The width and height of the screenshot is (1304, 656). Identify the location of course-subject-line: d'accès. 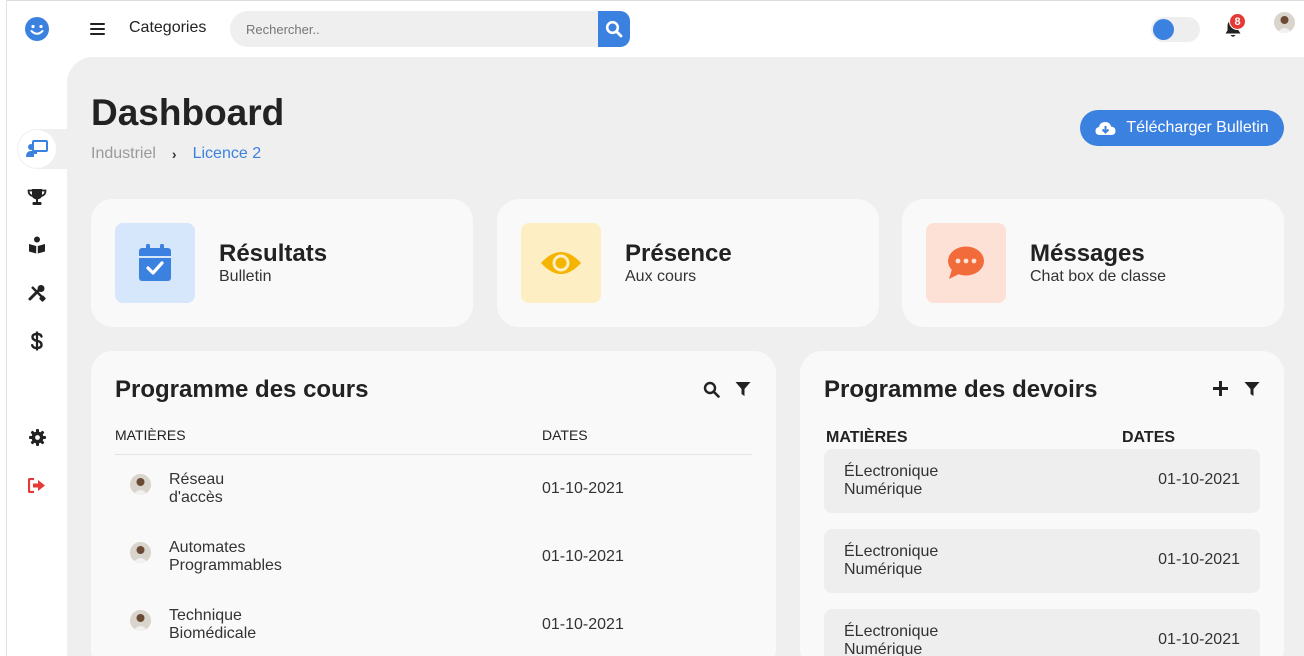
(196, 497).